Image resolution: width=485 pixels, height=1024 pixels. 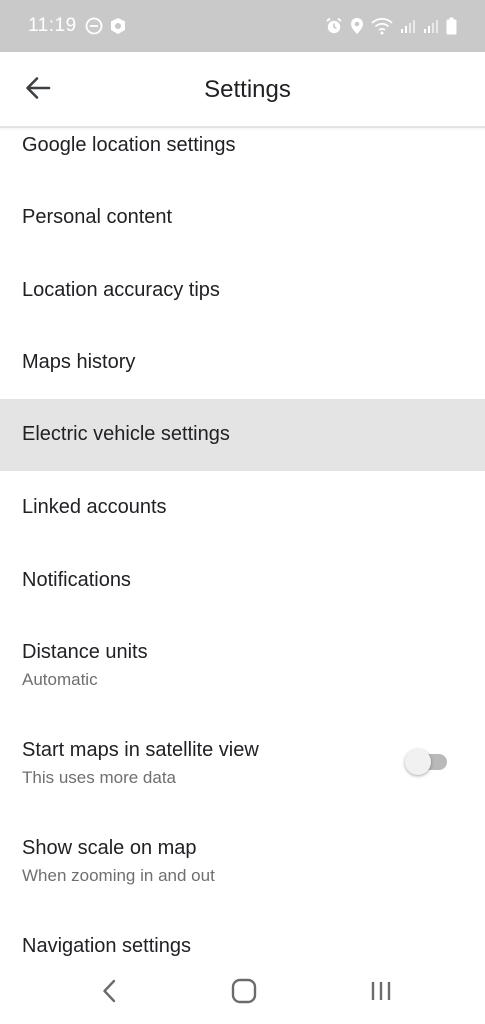 I want to click on do-not-disturb-icon, so click(x=94, y=26).